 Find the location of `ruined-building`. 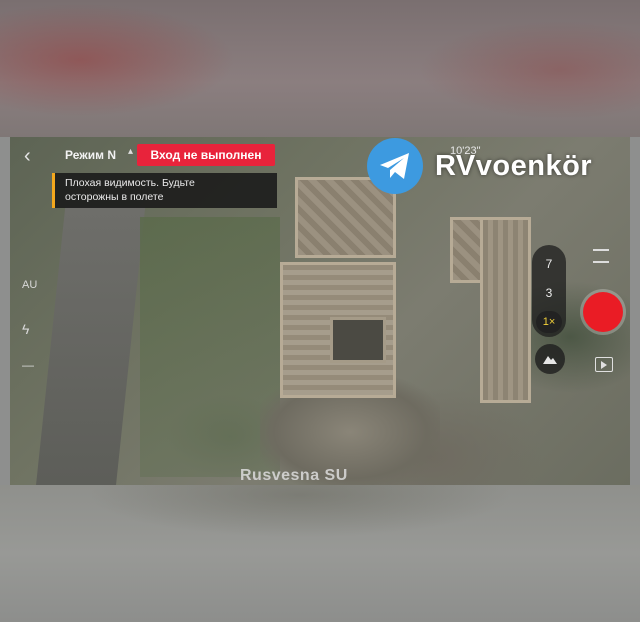

ruined-building is located at coordinates (505, 310).